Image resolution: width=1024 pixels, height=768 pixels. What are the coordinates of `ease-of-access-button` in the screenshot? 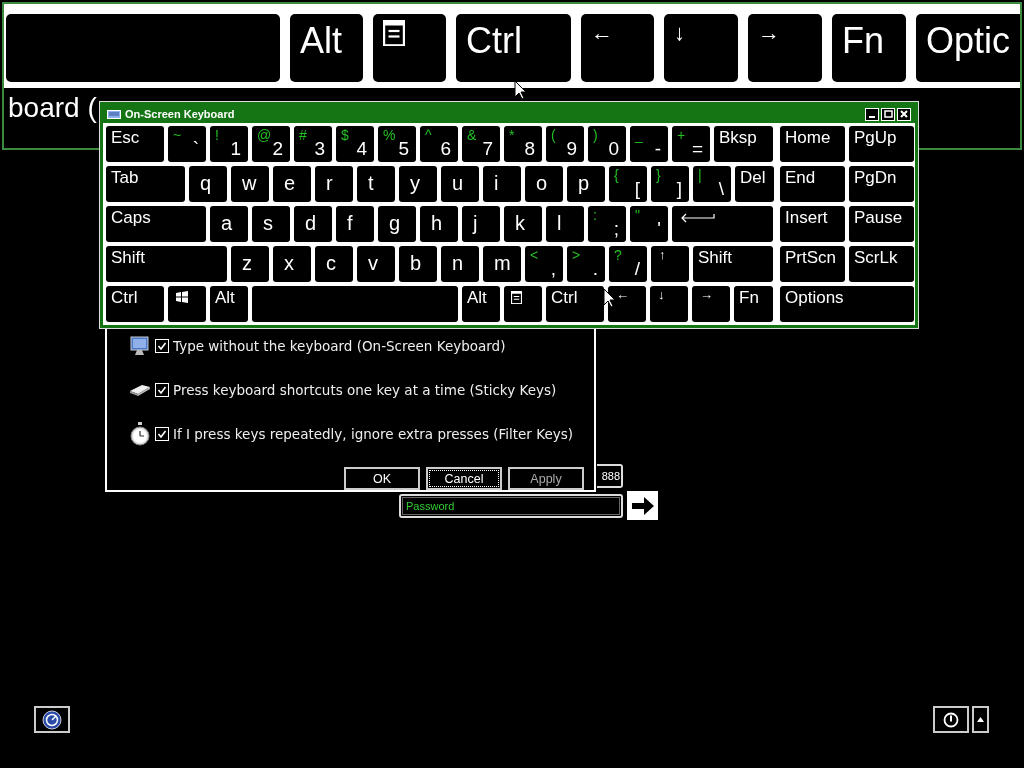 It's located at (52, 719).